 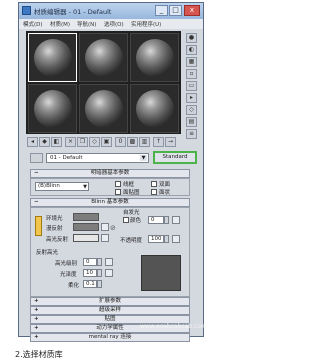 I want to click on sample-slots, so click(x=103, y=82).